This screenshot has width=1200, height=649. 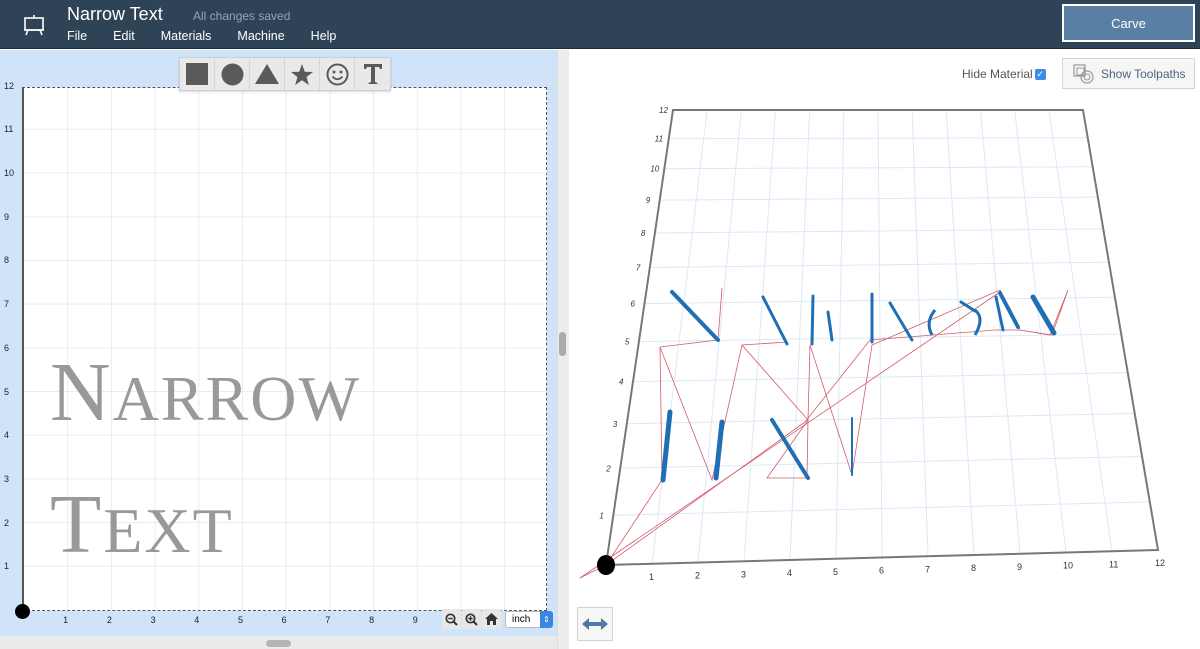 What do you see at coordinates (7, 216) in the screenshot?
I see `y-tick-label: 9` at bounding box center [7, 216].